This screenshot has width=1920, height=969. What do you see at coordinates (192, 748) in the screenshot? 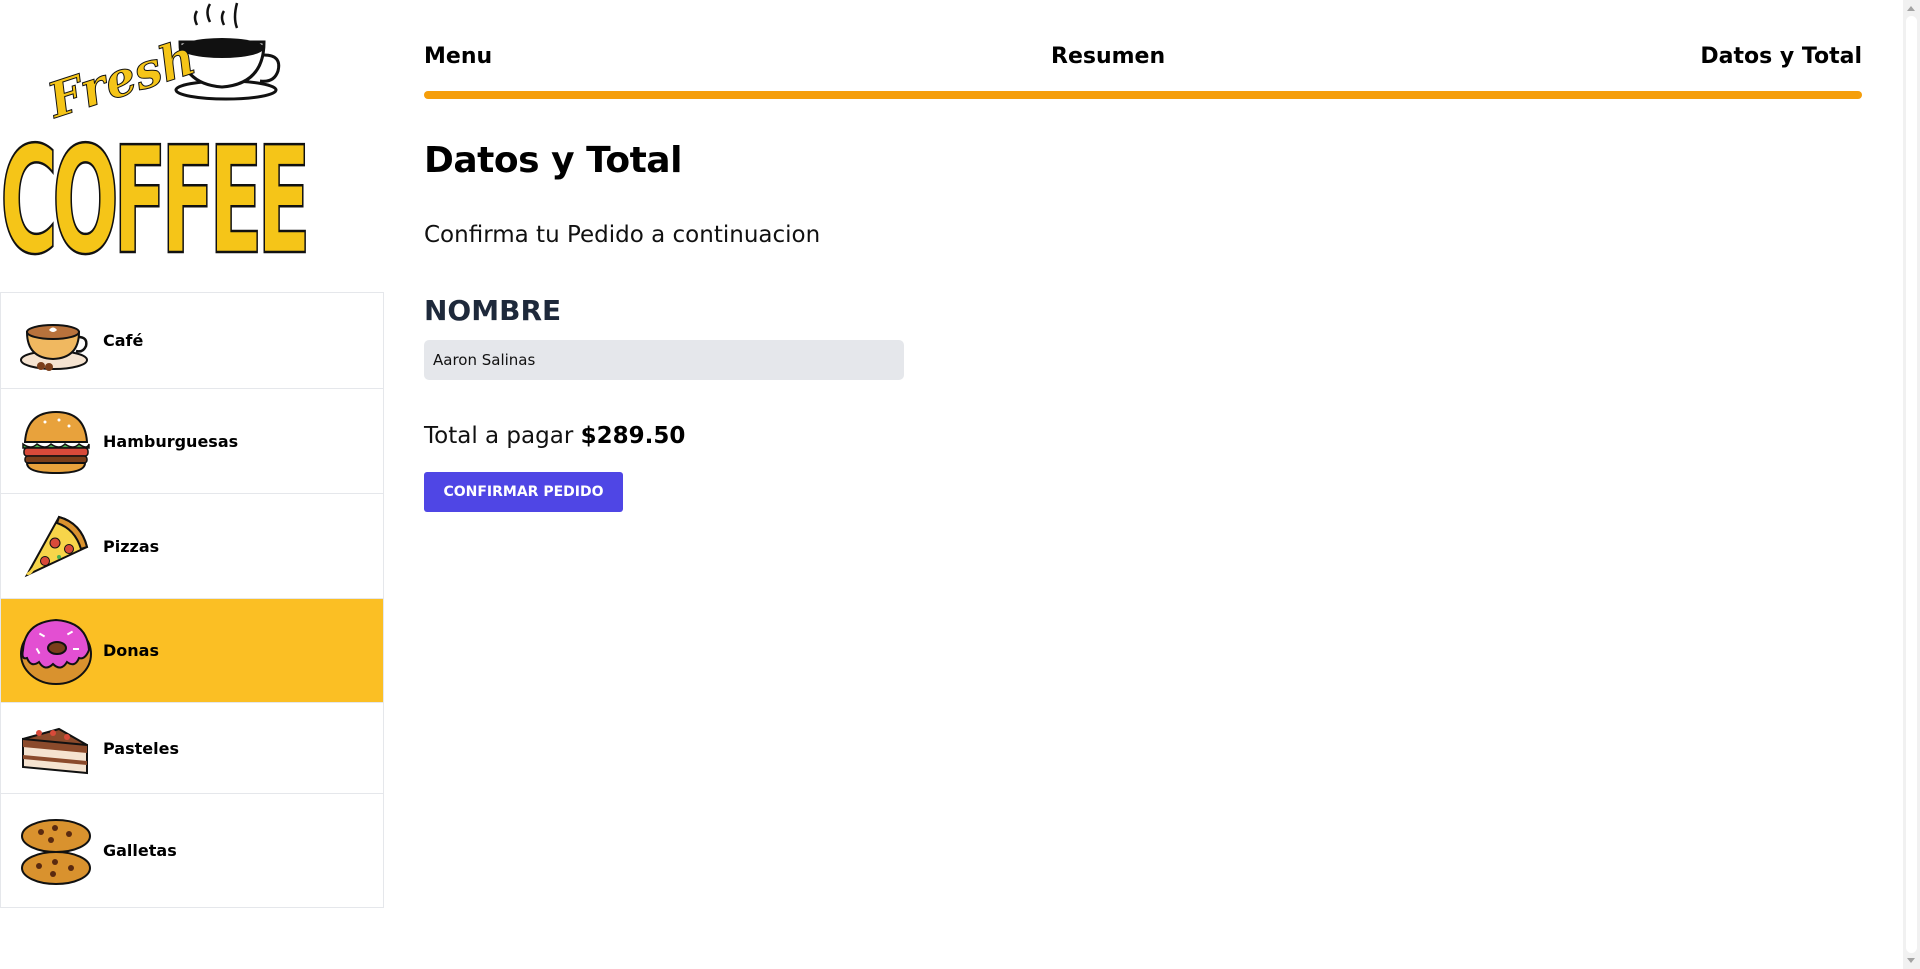
I see `category-item-pasteles: Pasteles` at bounding box center [192, 748].